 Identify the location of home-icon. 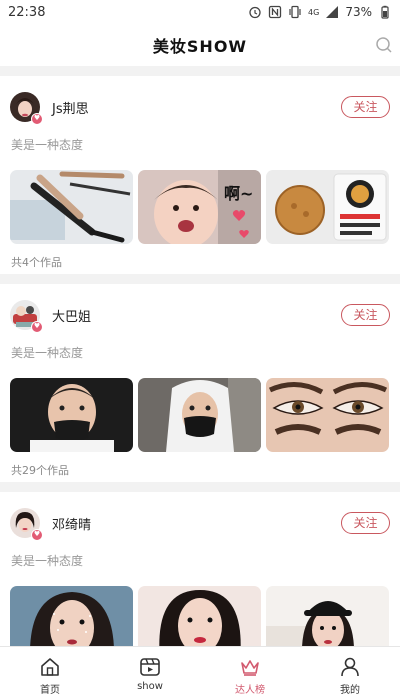
(50, 667).